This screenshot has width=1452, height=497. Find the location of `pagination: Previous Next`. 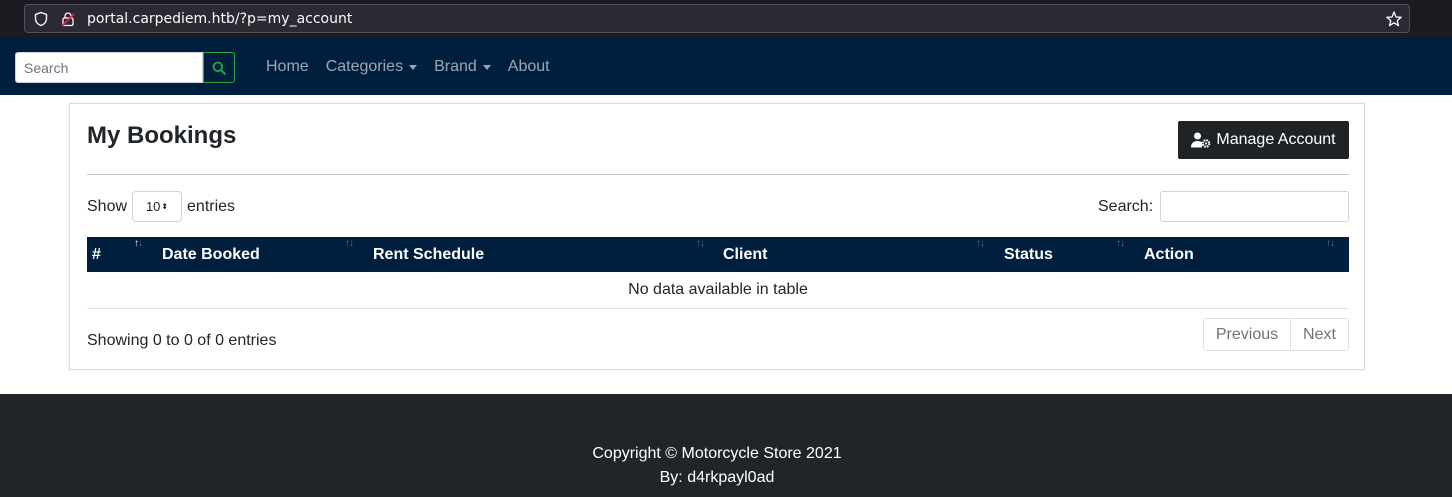

pagination: Previous Next is located at coordinates (1276, 334).